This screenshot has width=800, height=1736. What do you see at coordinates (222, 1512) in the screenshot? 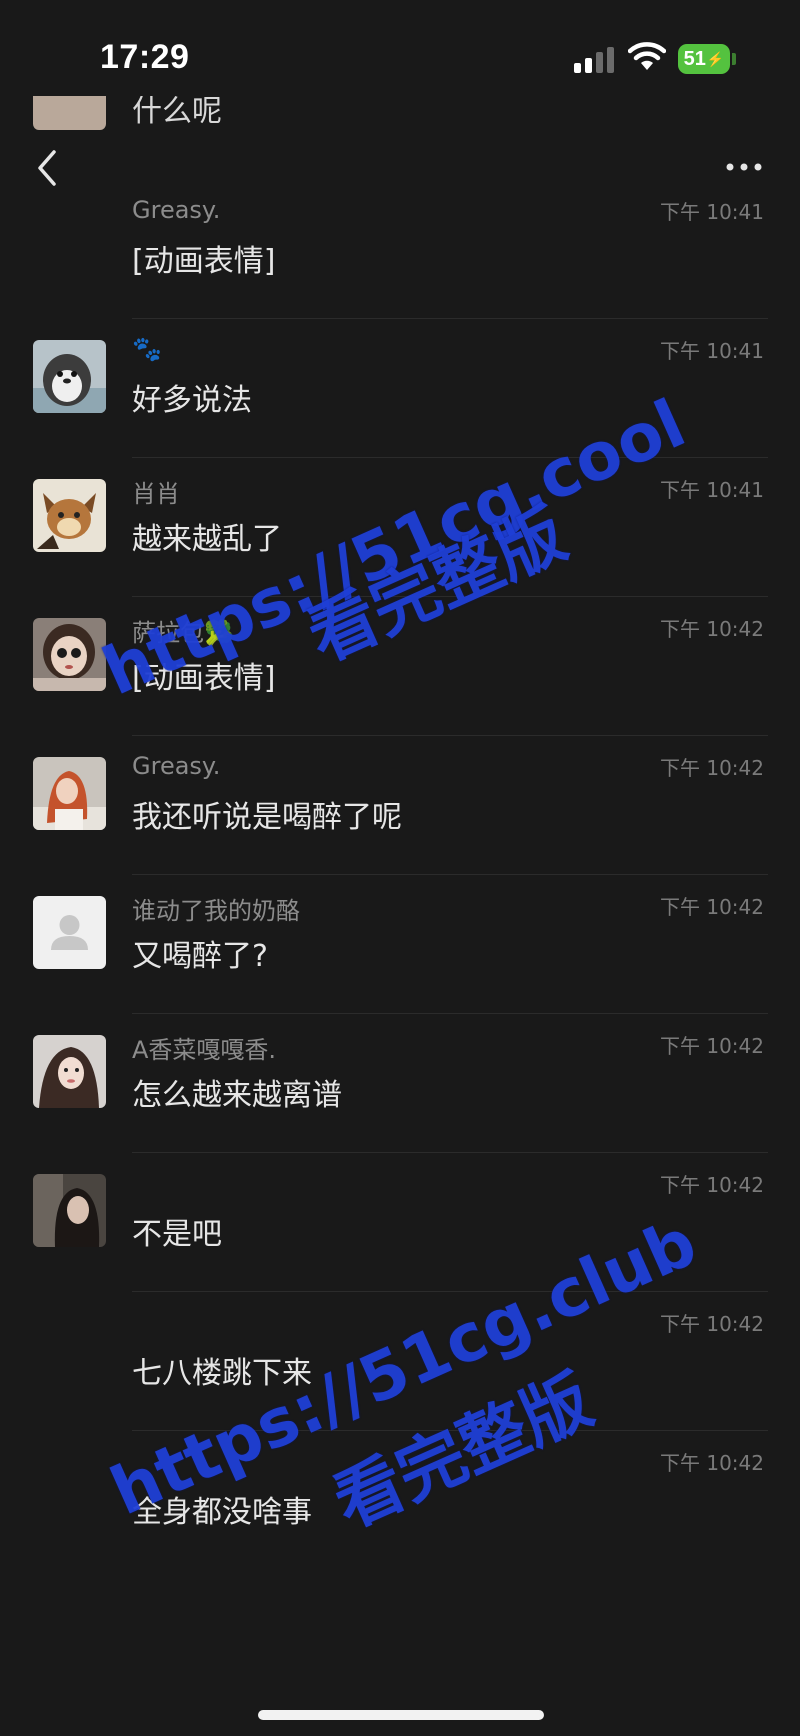
I see `message-text: 全身都没啥事` at bounding box center [222, 1512].